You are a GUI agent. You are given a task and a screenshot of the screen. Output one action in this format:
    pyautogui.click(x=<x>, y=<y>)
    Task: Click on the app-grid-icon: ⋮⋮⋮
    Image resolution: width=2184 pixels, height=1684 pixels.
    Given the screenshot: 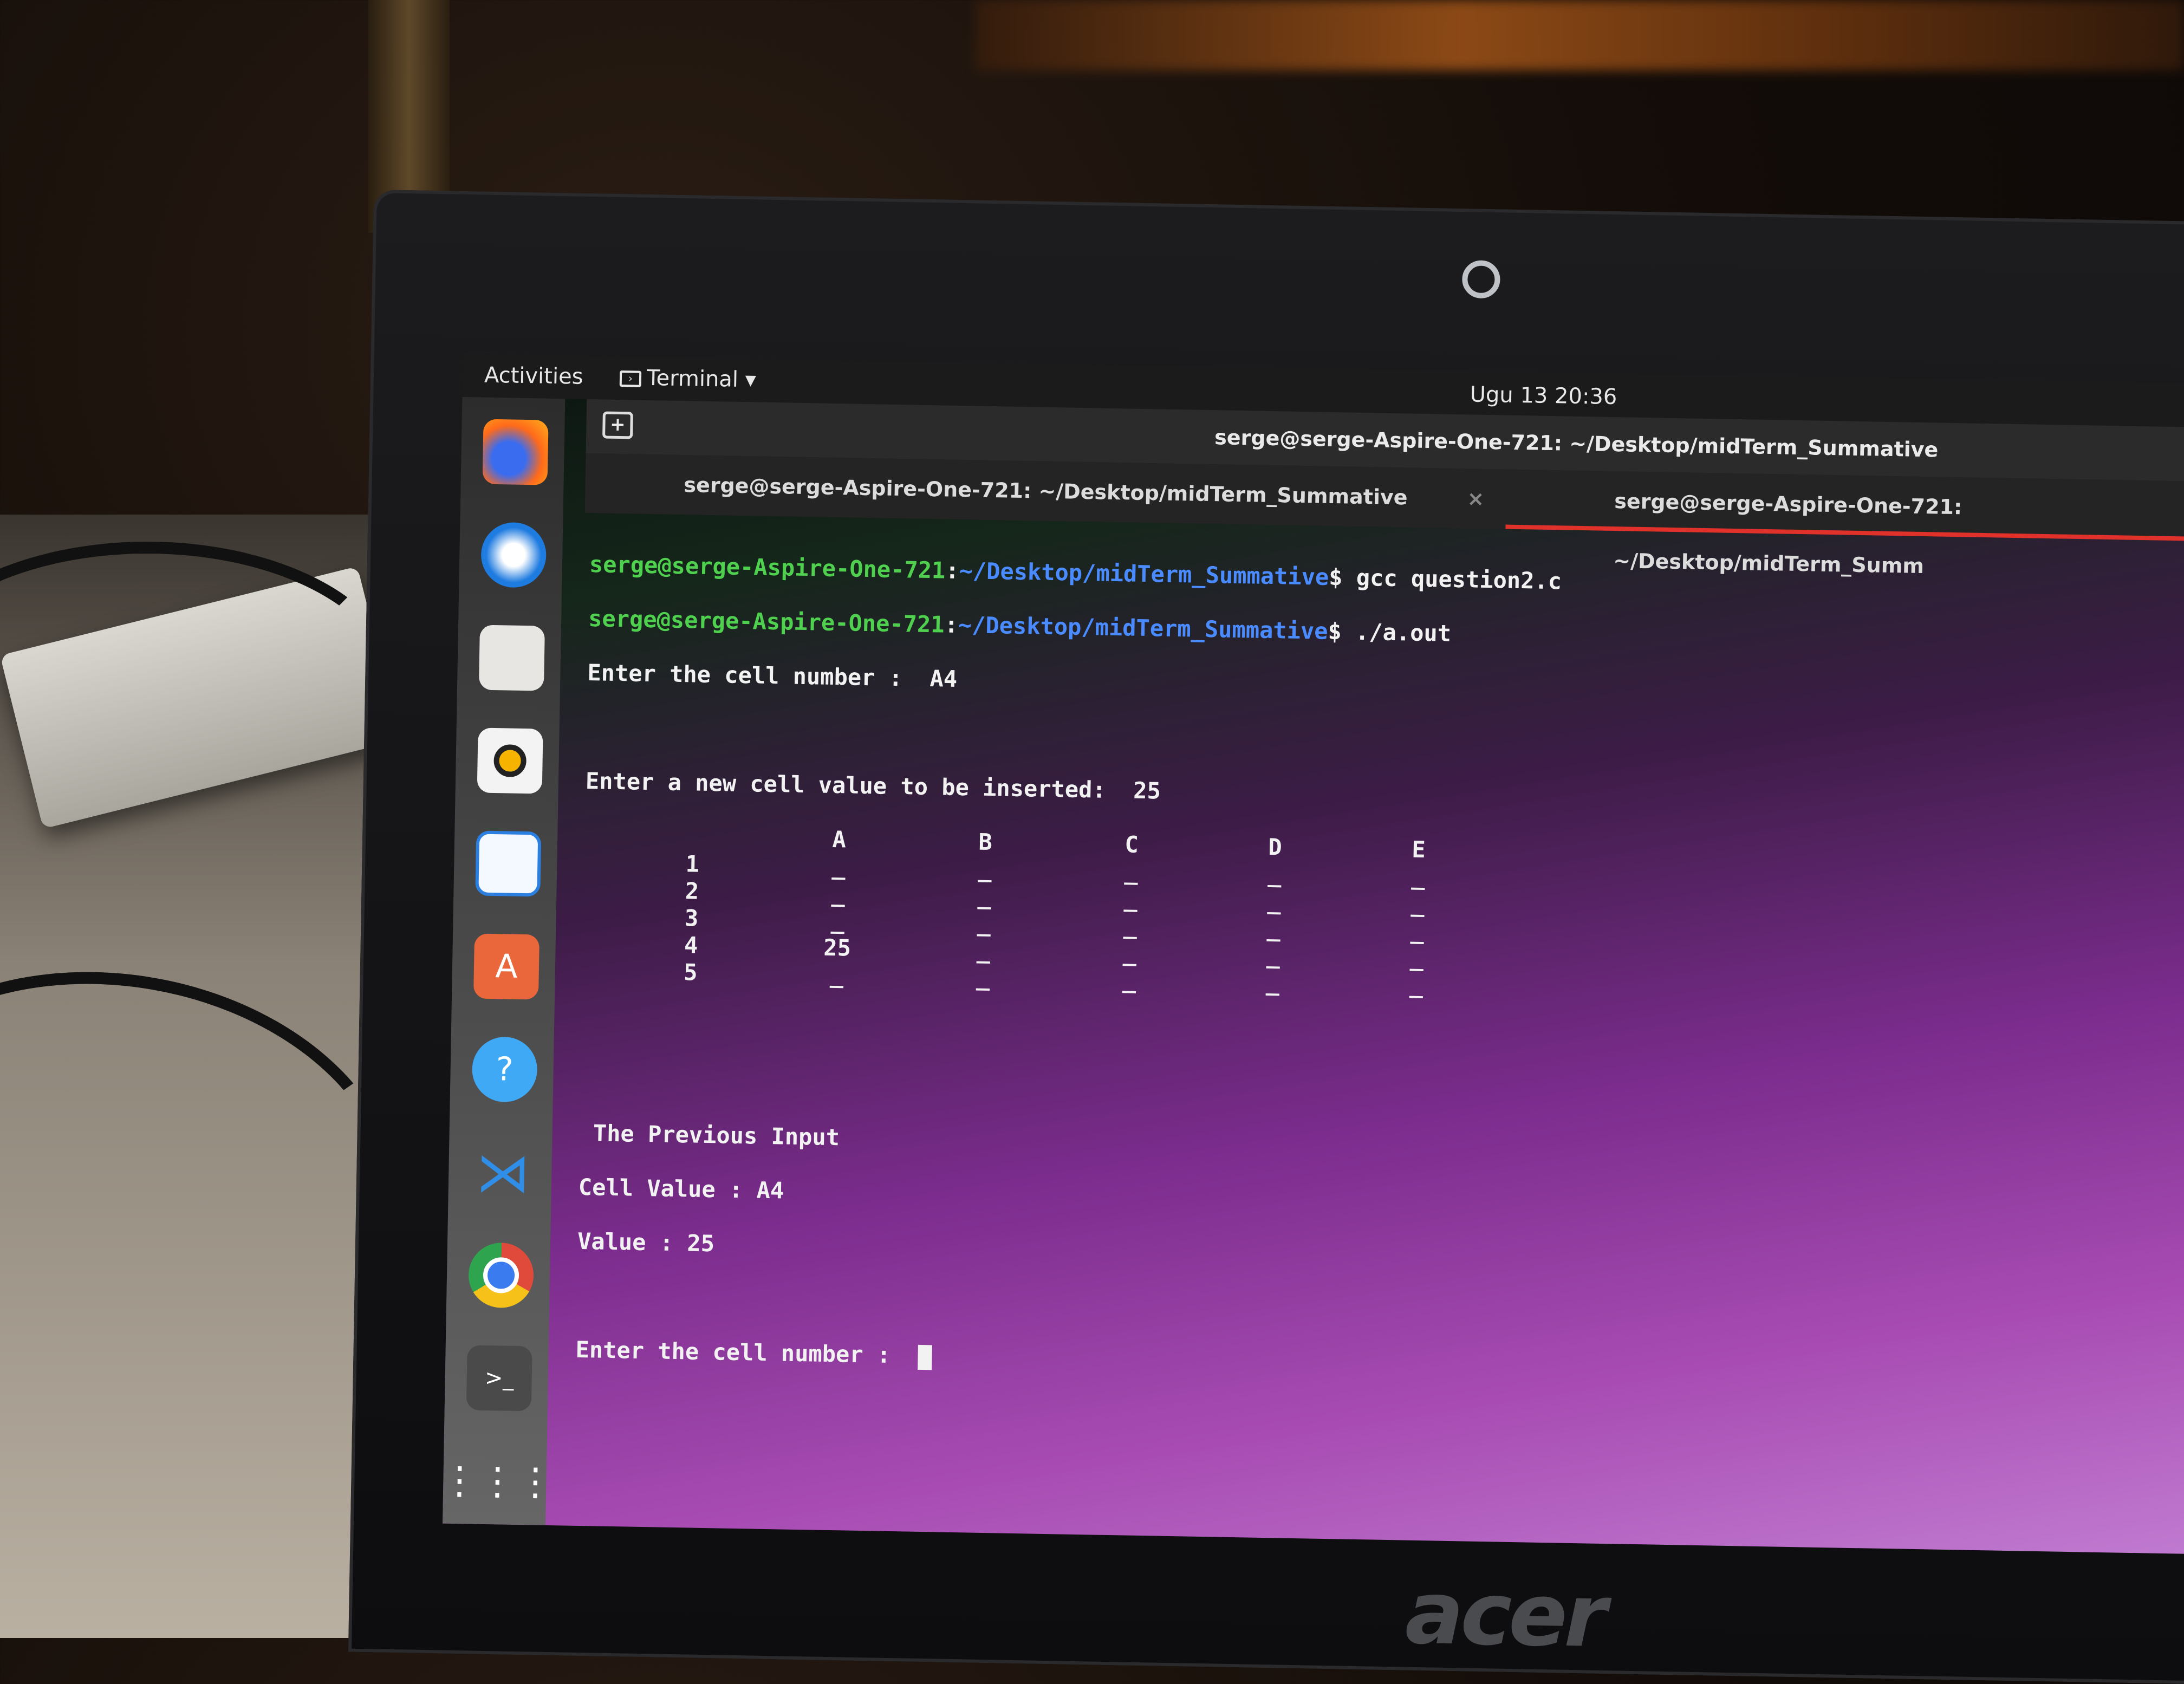 What is the action you would take?
    pyautogui.click(x=499, y=1481)
    